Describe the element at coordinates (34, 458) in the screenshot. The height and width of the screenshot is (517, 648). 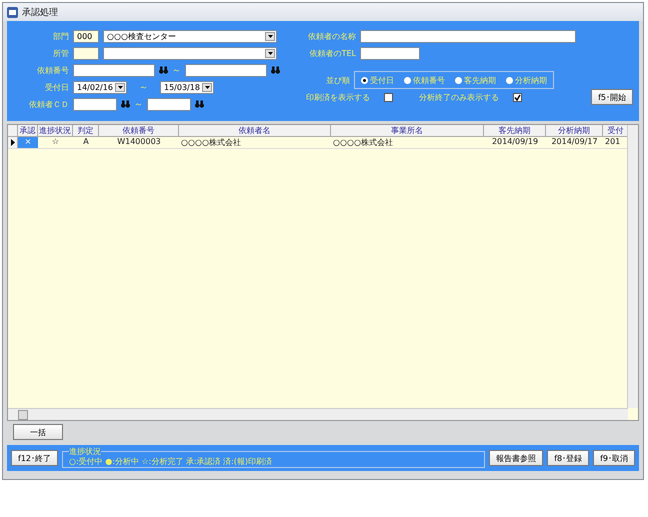
I see `exit-button: f12･終了` at that location.